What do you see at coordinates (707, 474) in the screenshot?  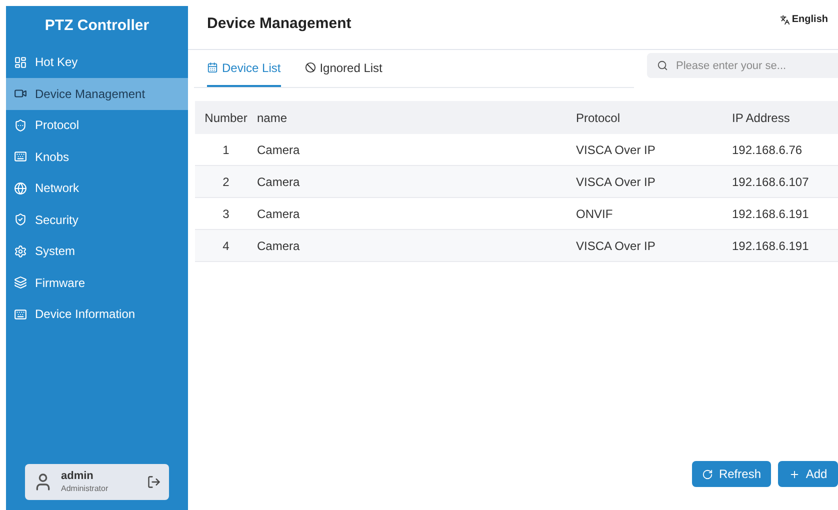 I see `refresh-icon` at bounding box center [707, 474].